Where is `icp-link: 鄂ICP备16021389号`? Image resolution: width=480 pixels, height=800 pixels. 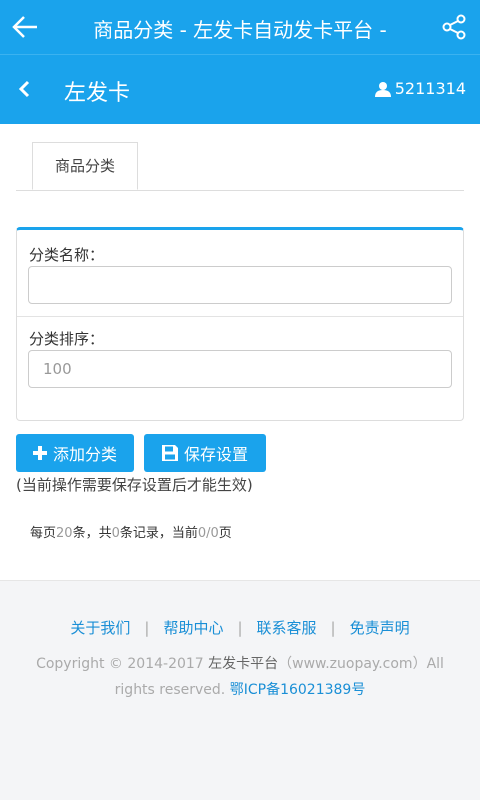
icp-link: 鄂ICP备16021389号 is located at coordinates (298, 690).